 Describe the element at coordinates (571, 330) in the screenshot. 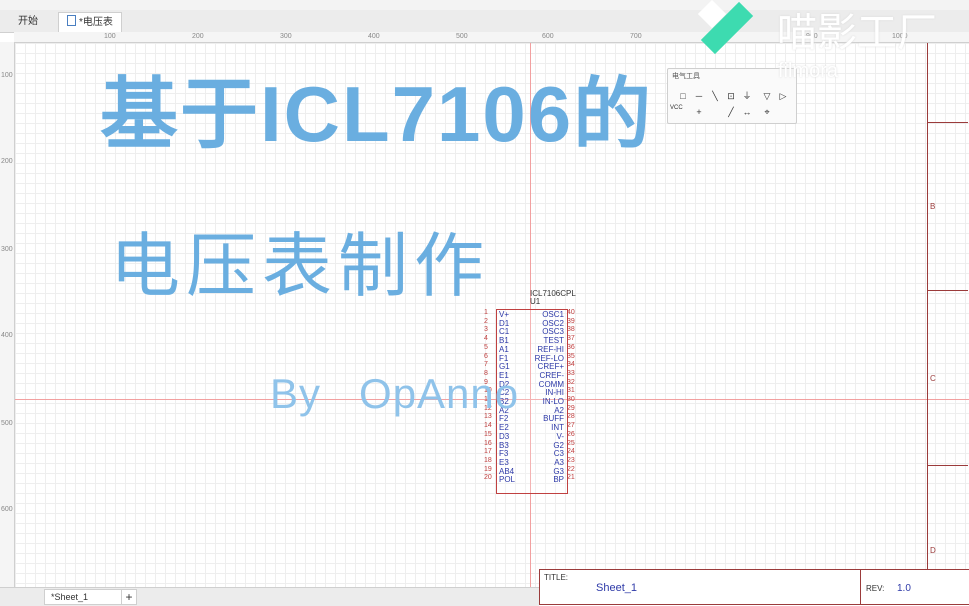

I see `pin-number-right: 38` at that location.